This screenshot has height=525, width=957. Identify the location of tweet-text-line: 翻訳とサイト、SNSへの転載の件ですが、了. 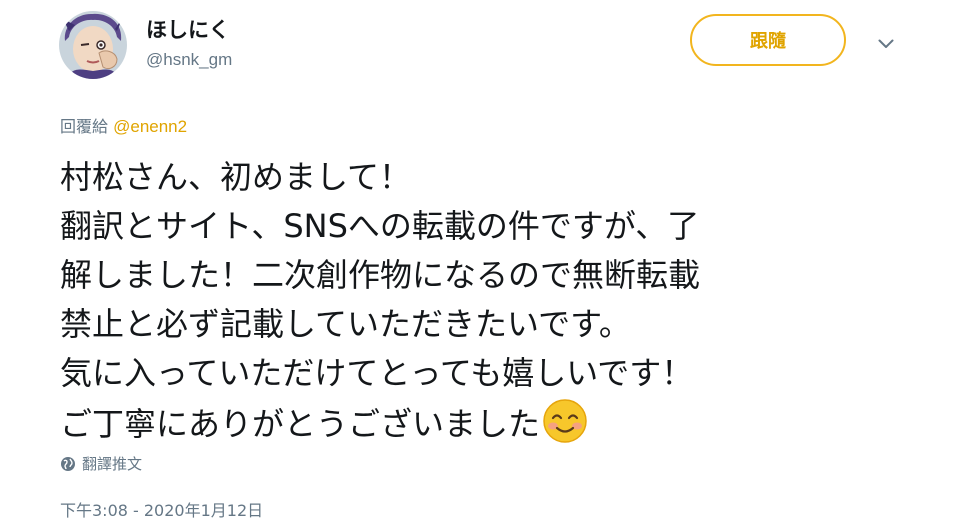
(380, 226).